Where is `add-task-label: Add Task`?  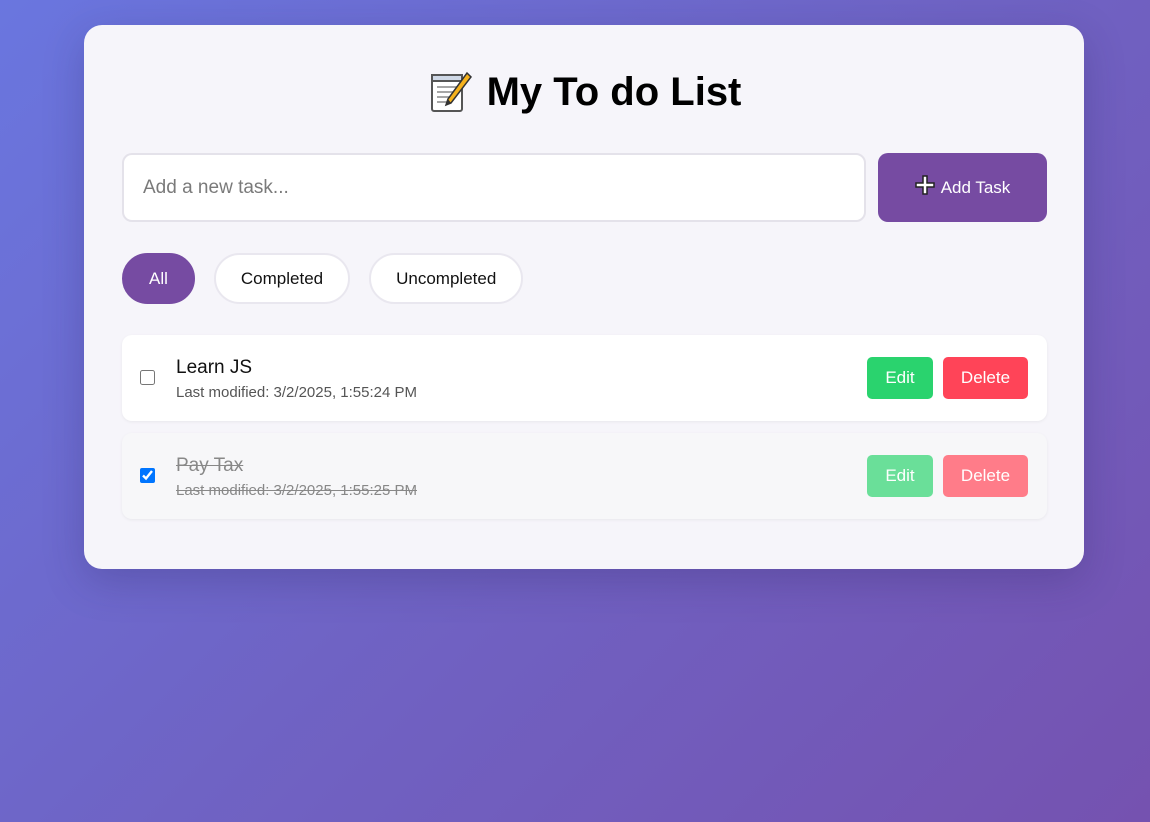 add-task-label: Add Task is located at coordinates (975, 187).